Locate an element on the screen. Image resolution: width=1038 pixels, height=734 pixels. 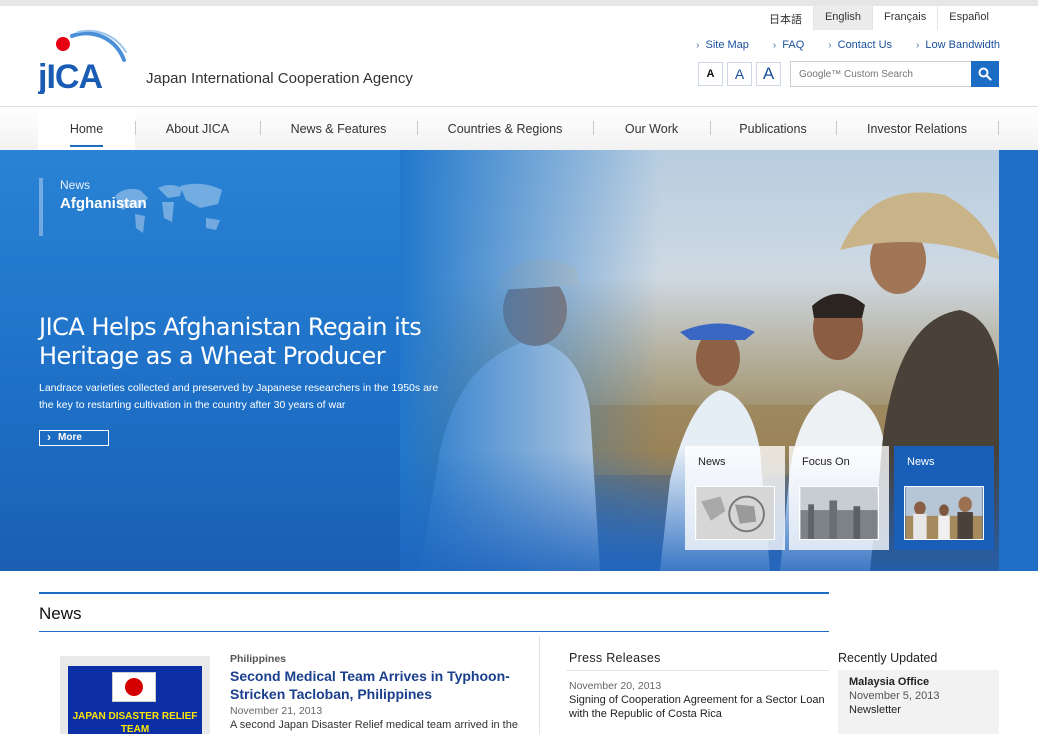
nav-home: Home is located at coordinates (86, 129).